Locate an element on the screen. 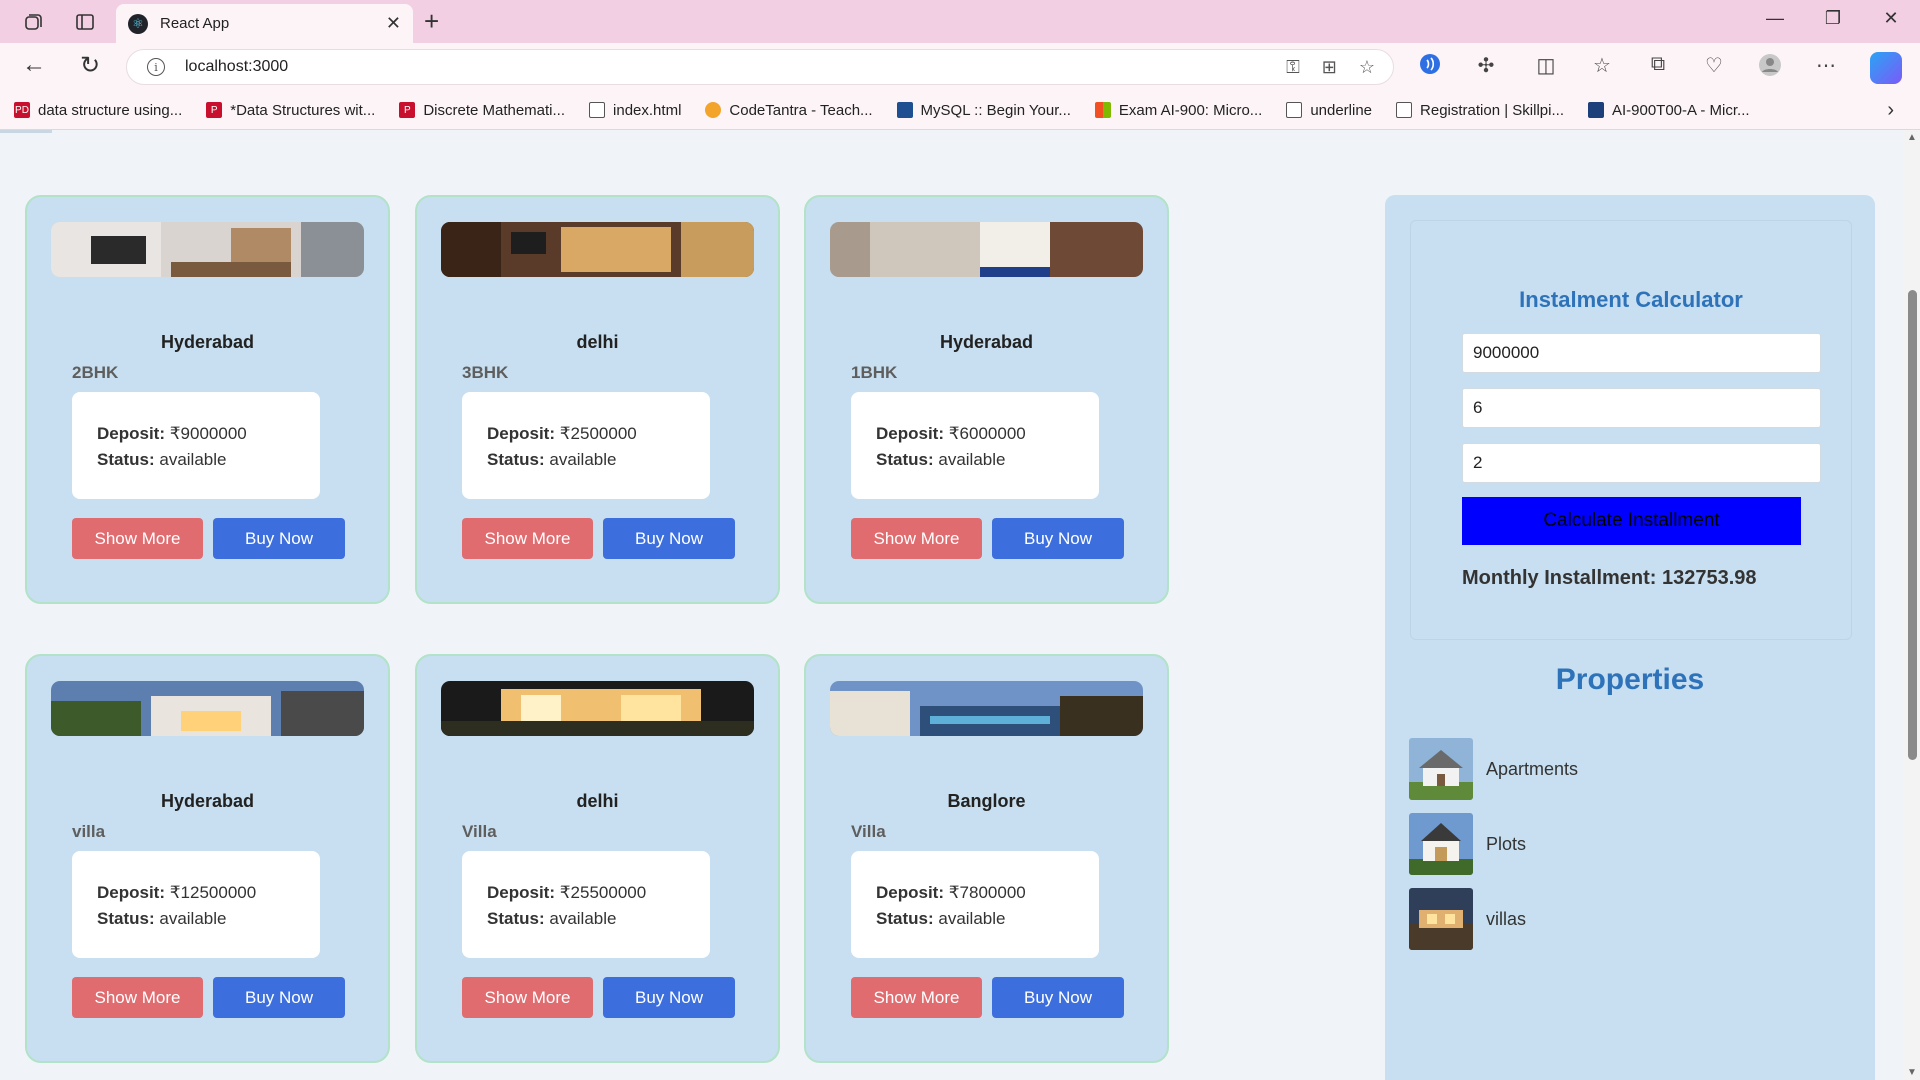 The image size is (1920, 1080). property-category-villas: villas is located at coordinates (1467, 919).